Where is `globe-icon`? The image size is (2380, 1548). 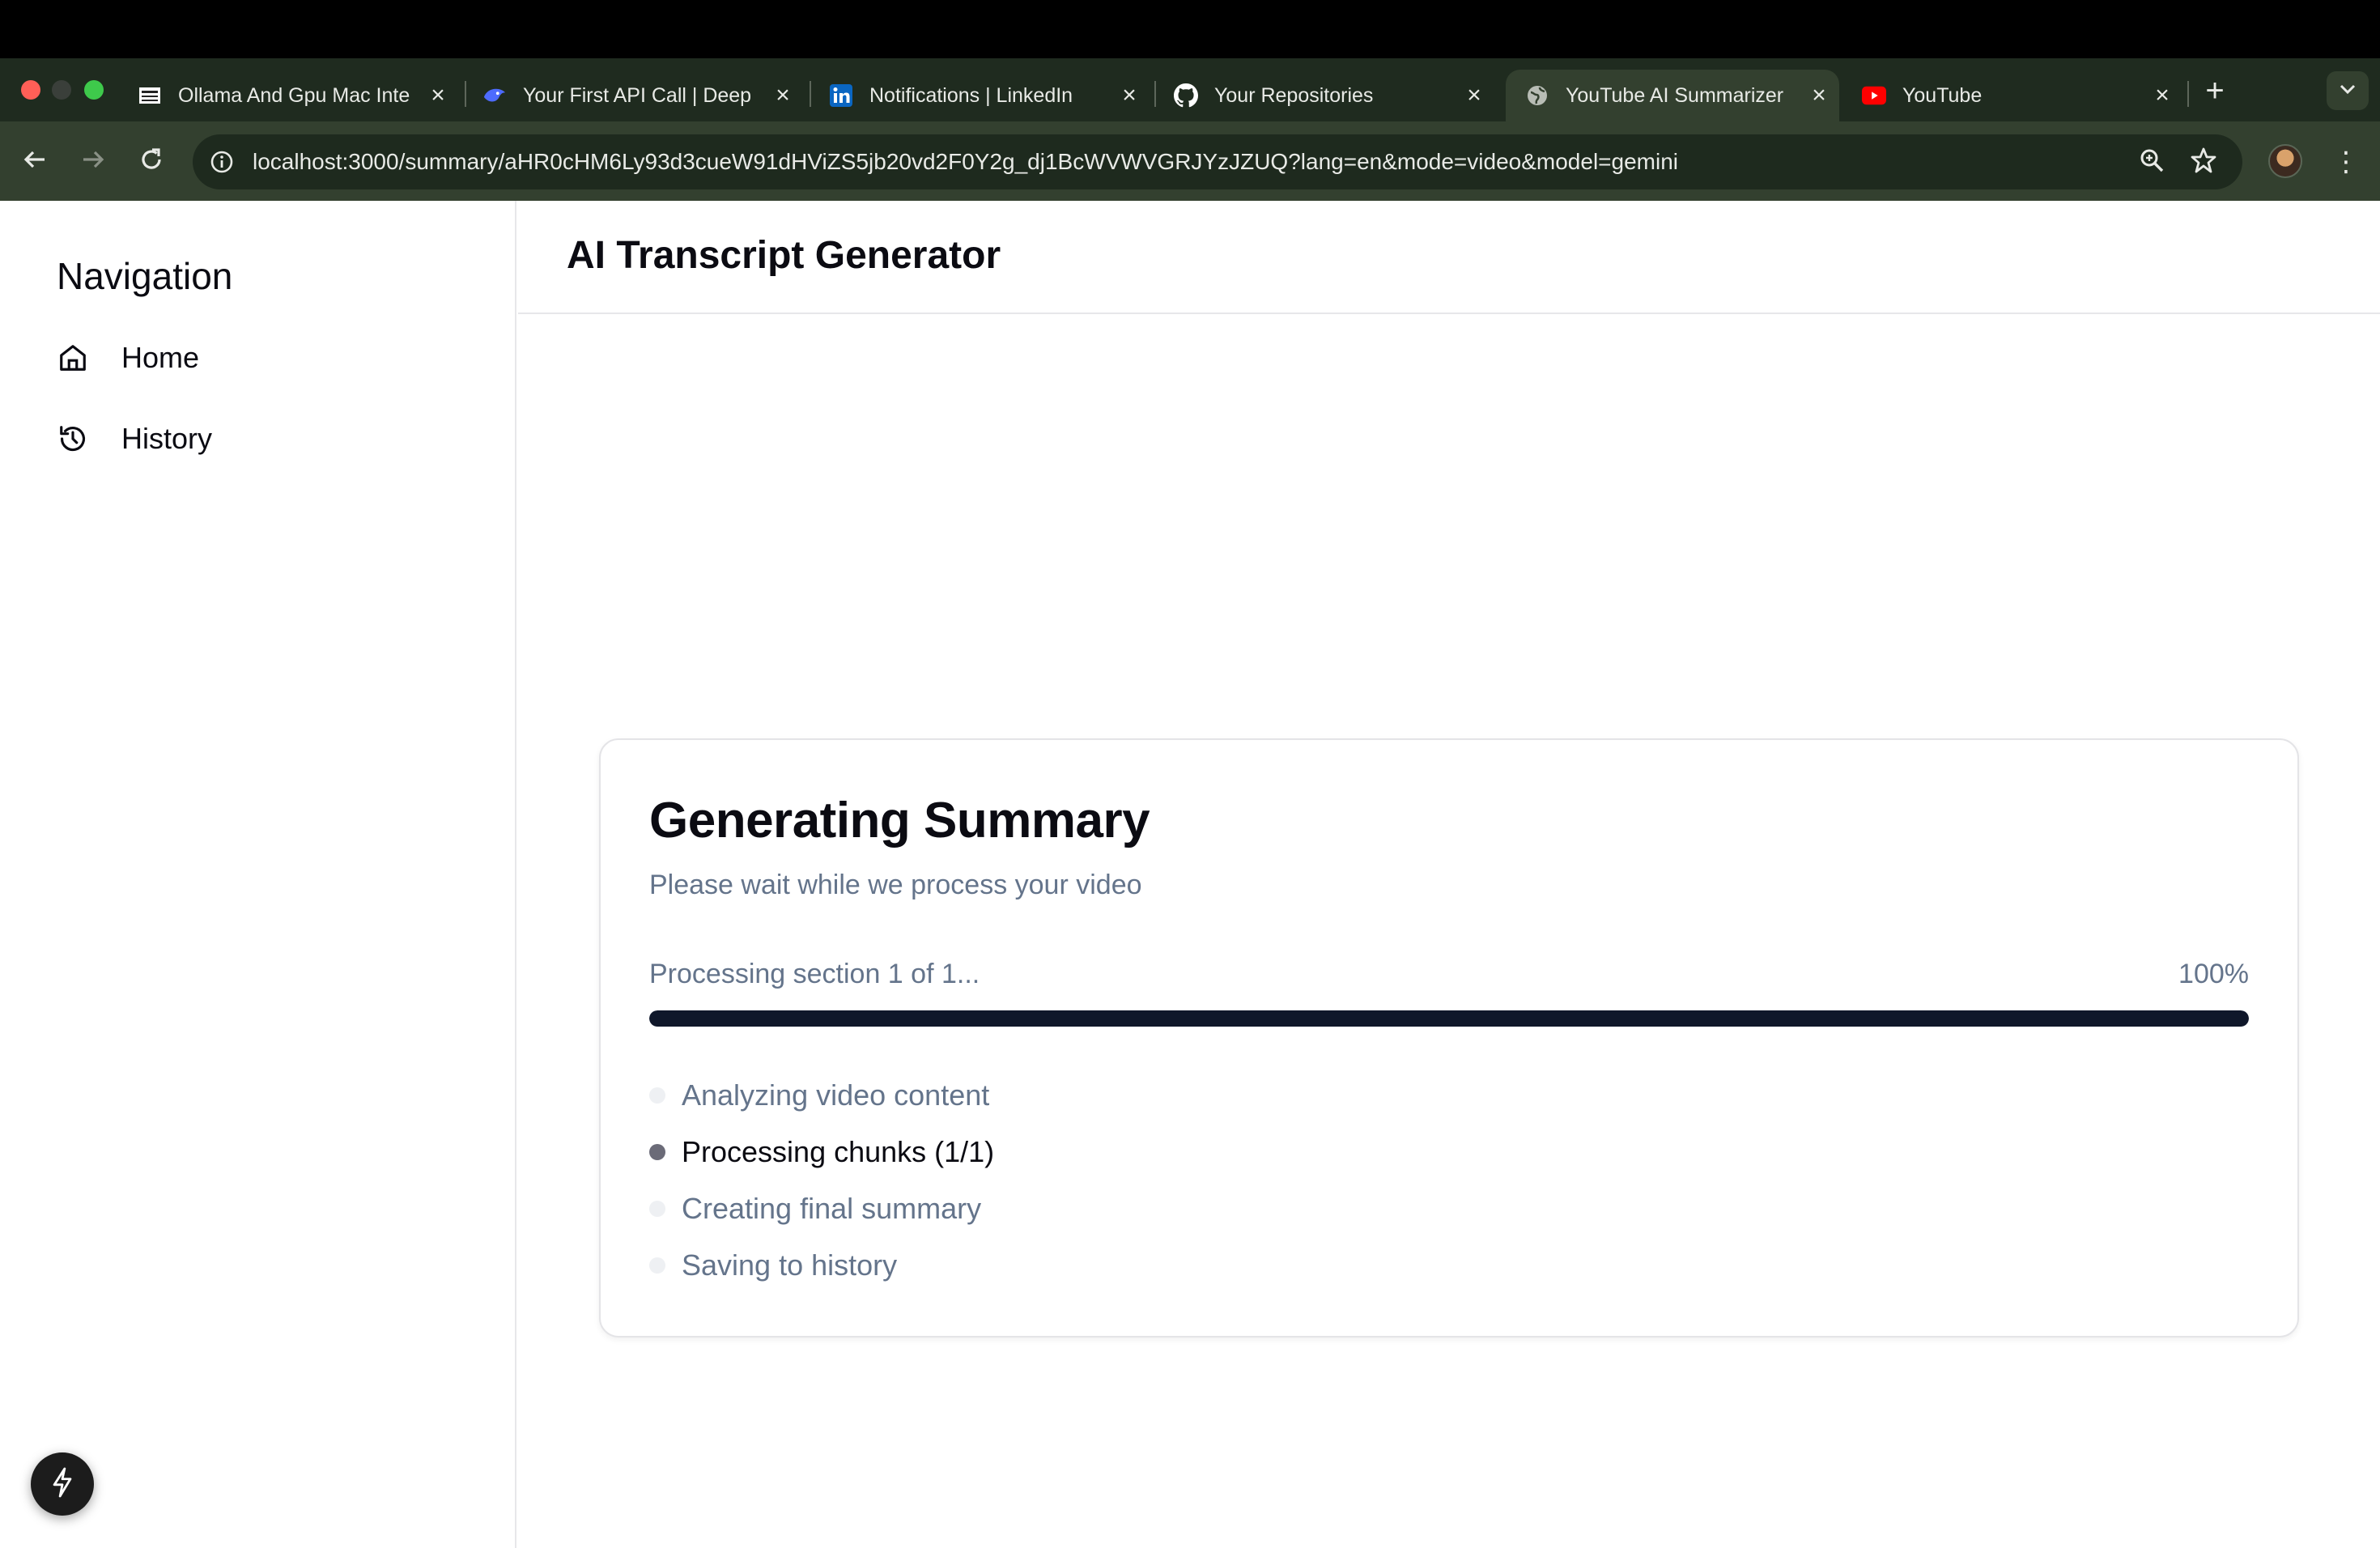 globe-icon is located at coordinates (1537, 96).